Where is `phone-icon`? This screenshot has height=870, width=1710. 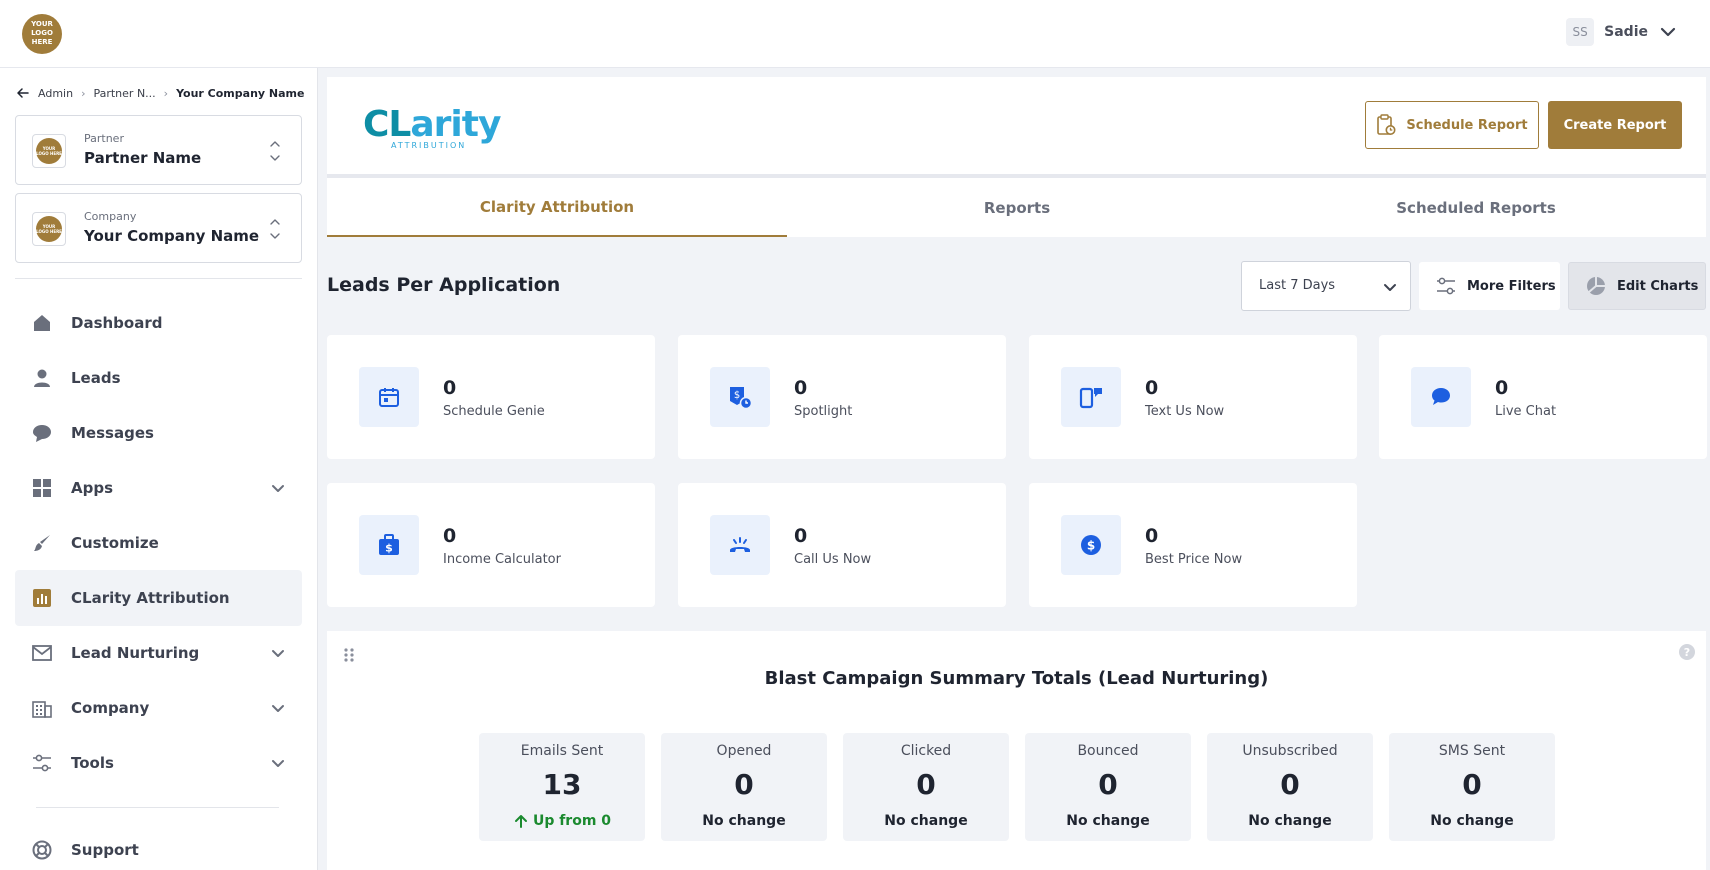 phone-icon is located at coordinates (740, 544).